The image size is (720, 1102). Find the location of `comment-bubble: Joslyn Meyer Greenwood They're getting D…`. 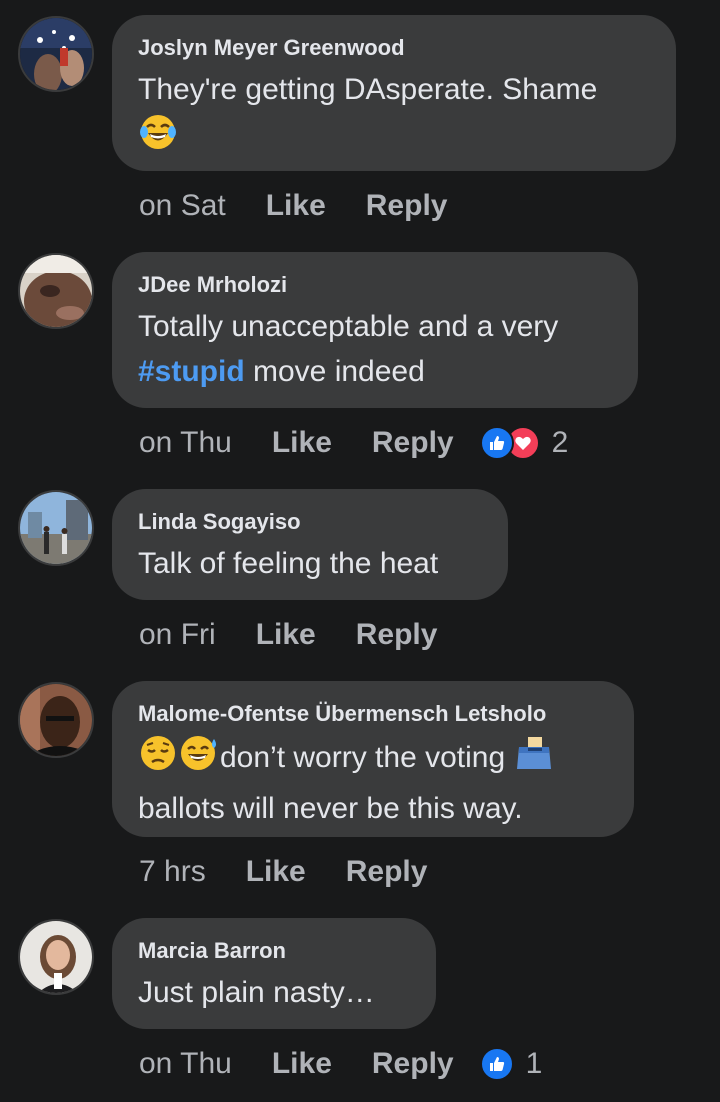

comment-bubble: Joslyn Meyer Greenwood They're getting D… is located at coordinates (394, 93).